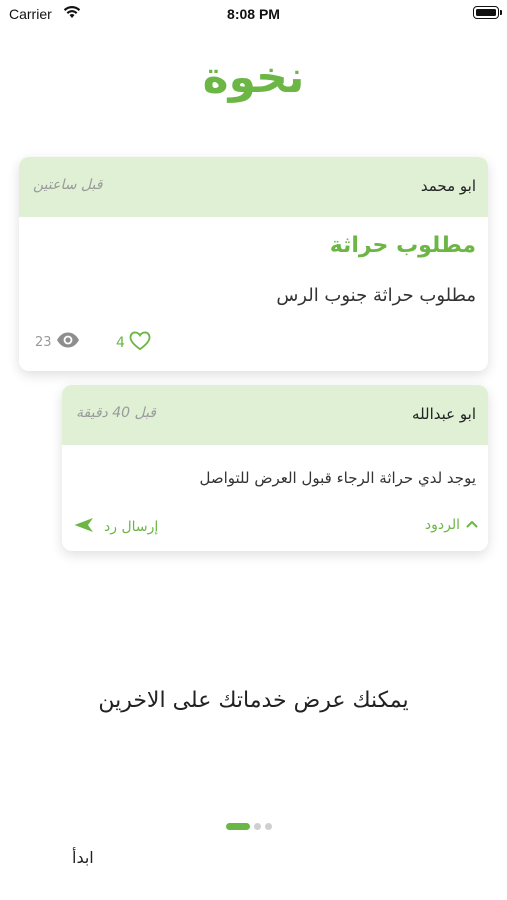 The height and width of the screenshot is (900, 507). What do you see at coordinates (253, 77) in the screenshot?
I see `app-title: نخوة` at bounding box center [253, 77].